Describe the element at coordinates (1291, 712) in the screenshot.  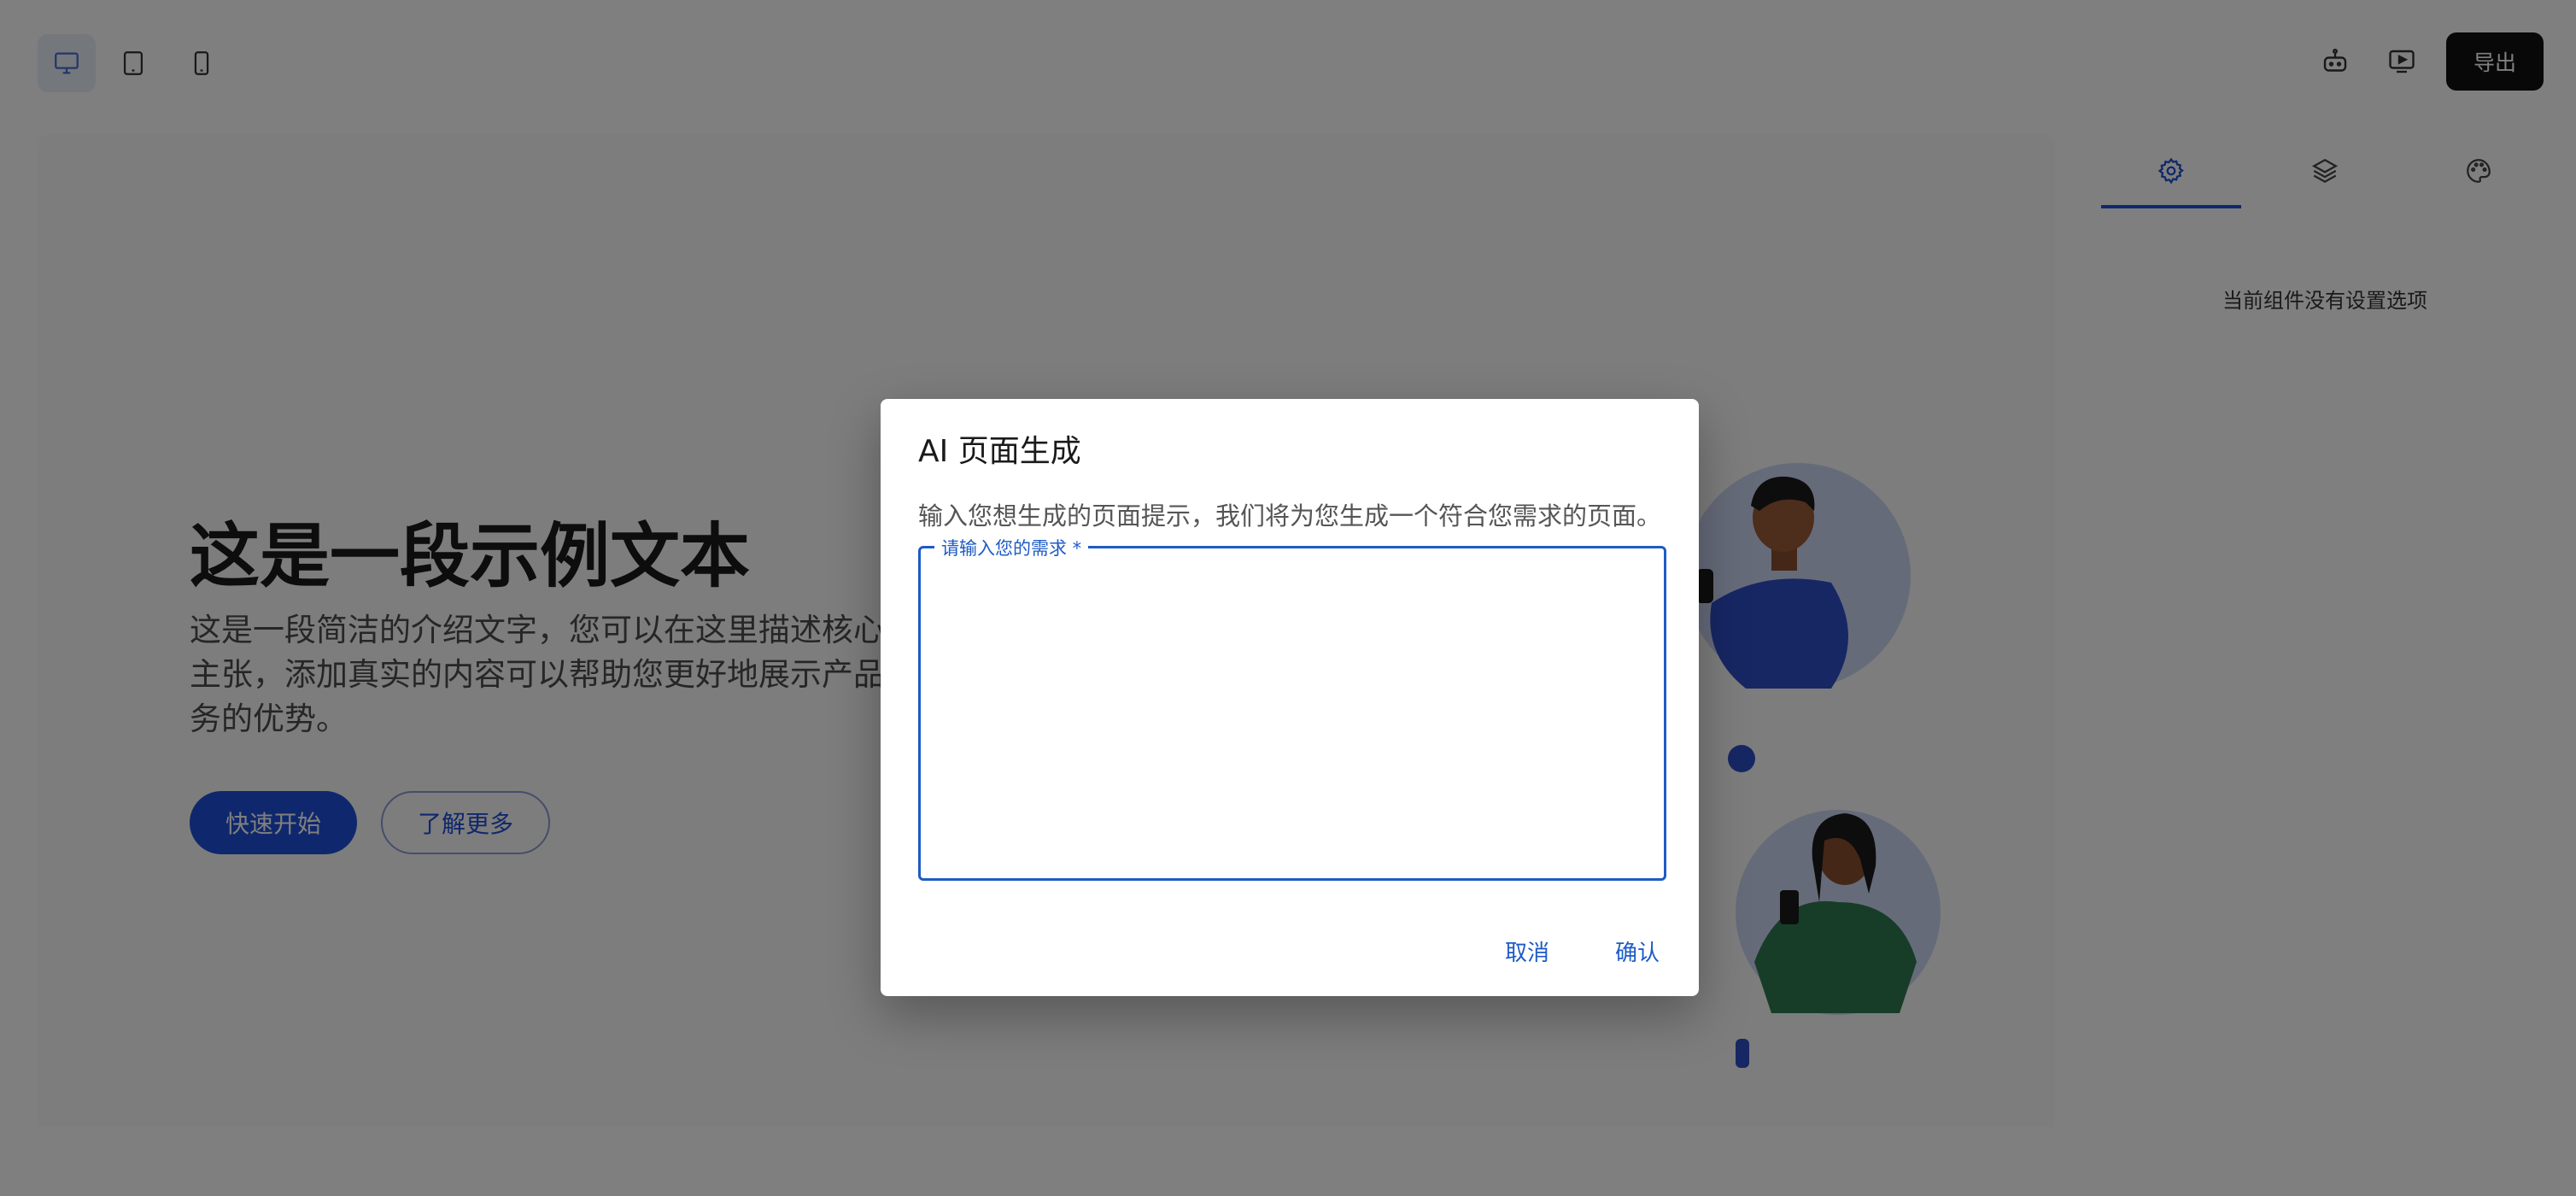
I see `requirement-input` at that location.